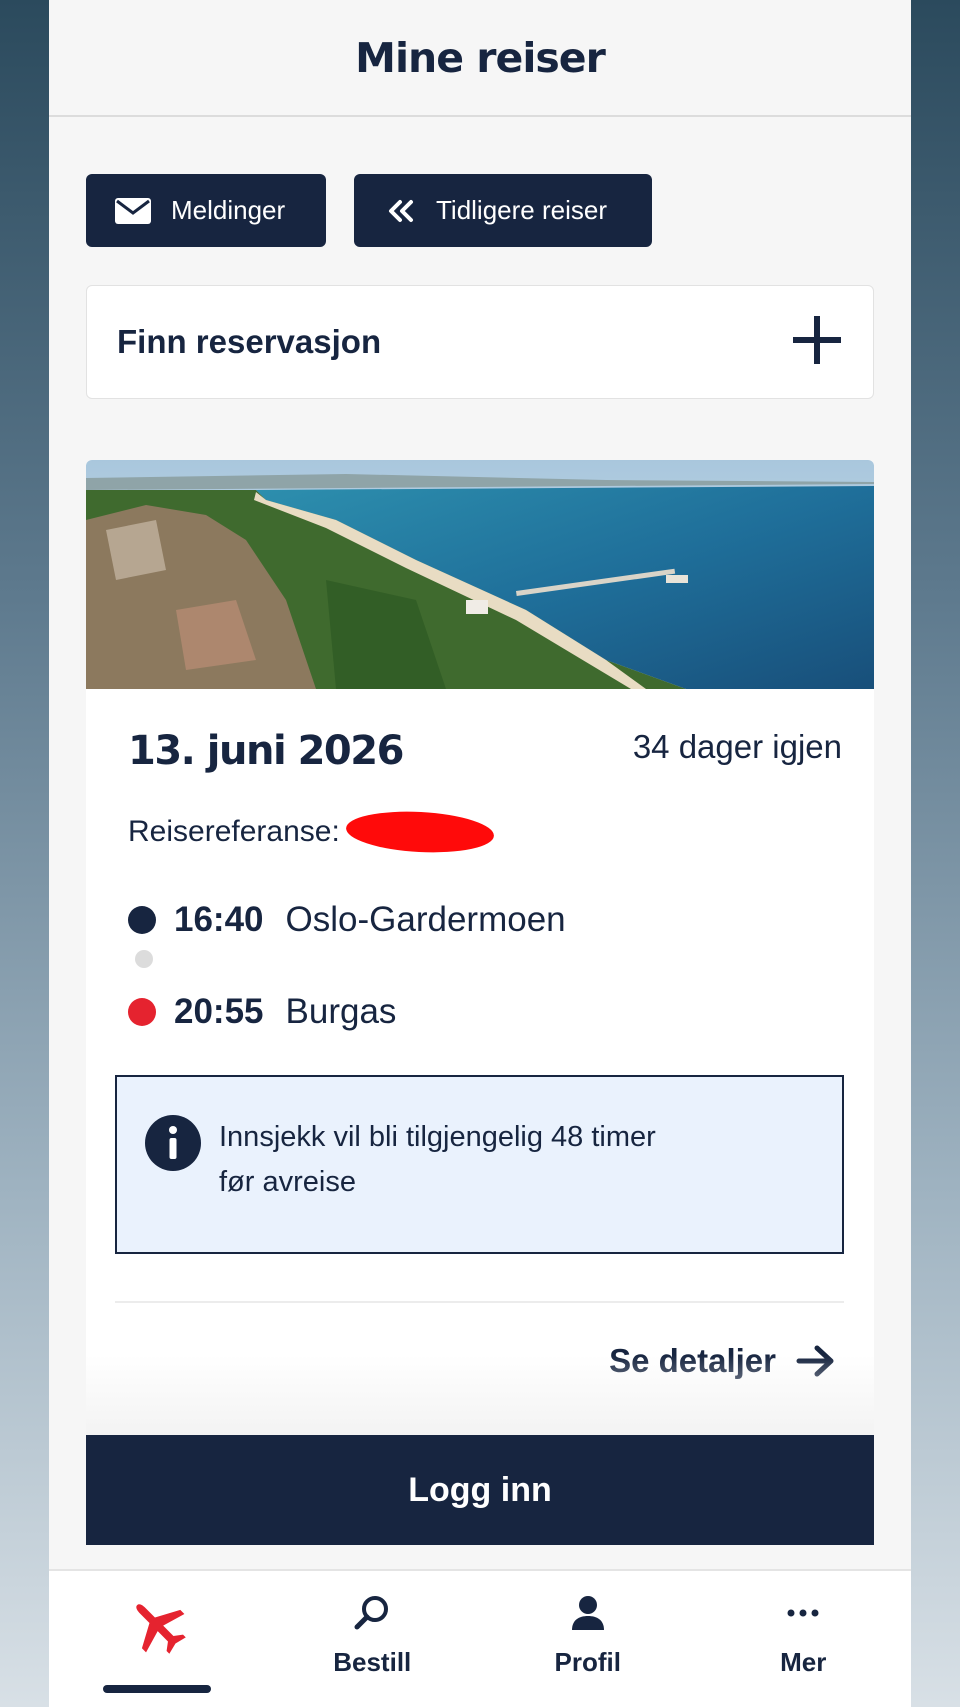  Describe the element at coordinates (588, 1639) in the screenshot. I see `tab-profile: Profil` at that location.